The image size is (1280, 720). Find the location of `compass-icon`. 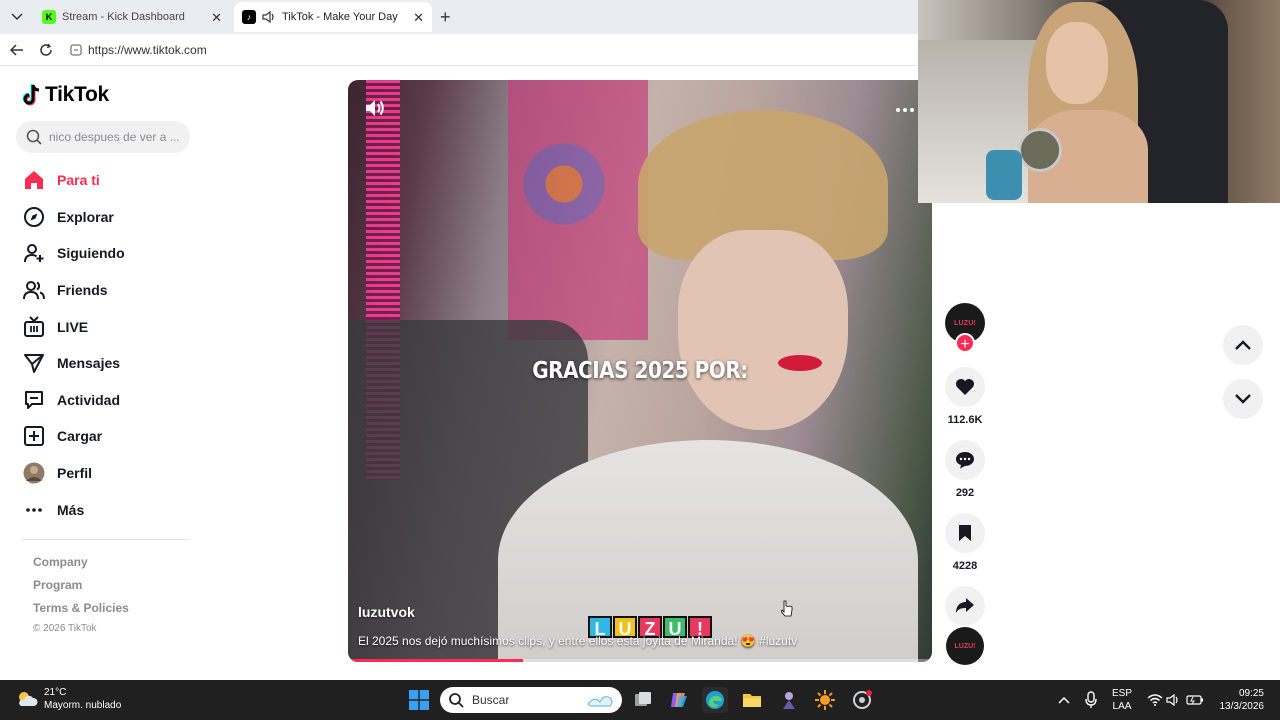

compass-icon is located at coordinates (34, 217).